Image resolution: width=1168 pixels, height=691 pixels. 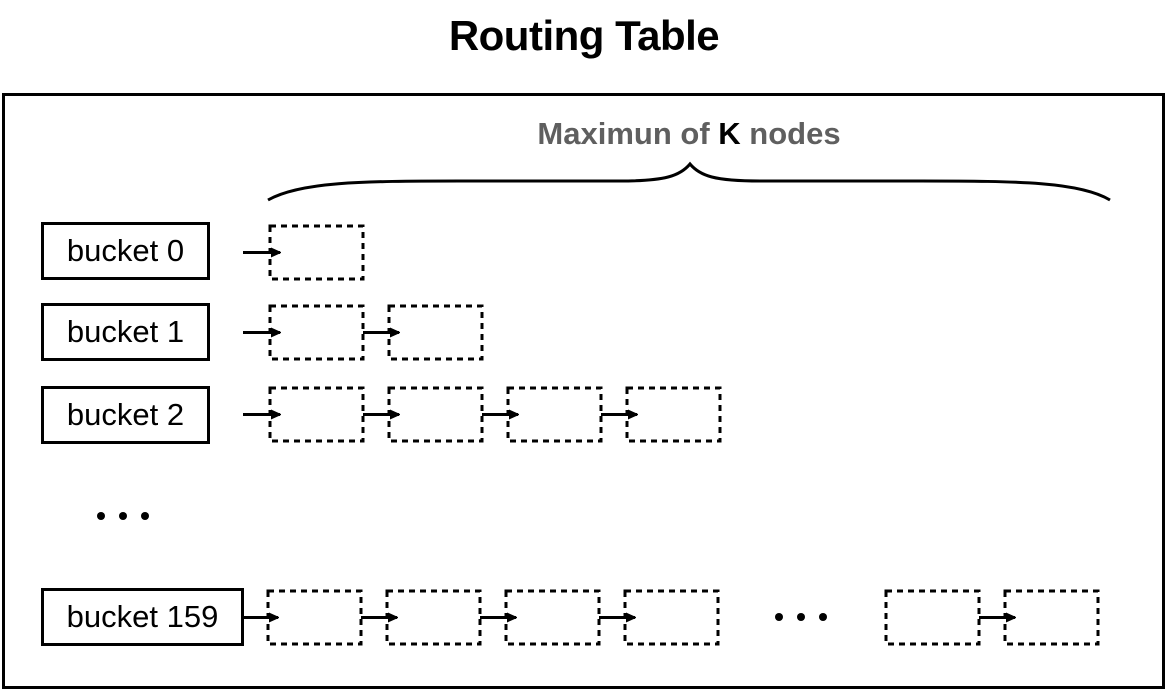 I want to click on rows-omitted-ellipsis, so click(x=123, y=516).